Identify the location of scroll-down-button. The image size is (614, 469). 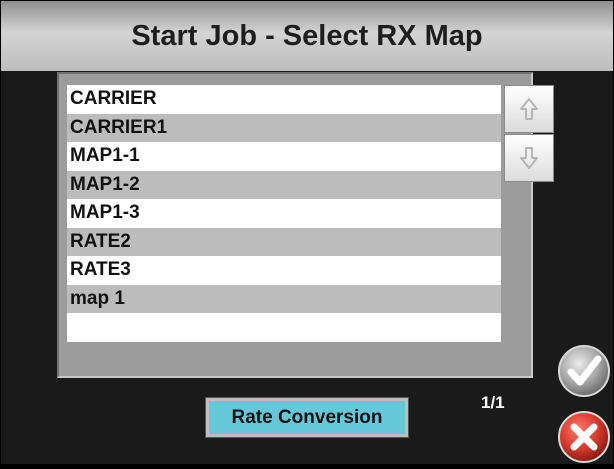
(529, 158).